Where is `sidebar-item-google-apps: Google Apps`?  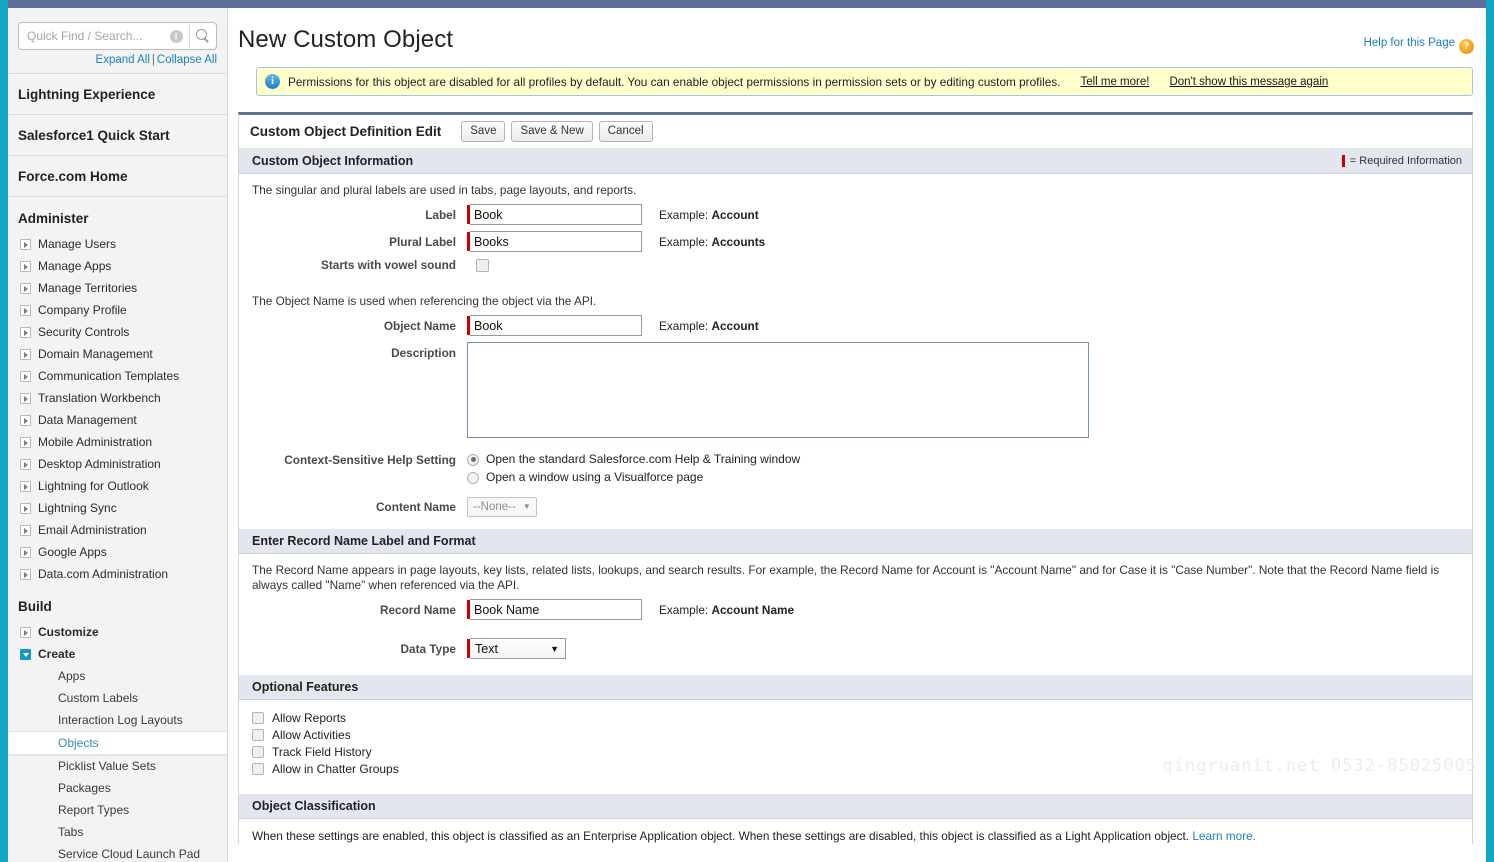
sidebar-item-google-apps: Google Apps is located at coordinates (117, 552).